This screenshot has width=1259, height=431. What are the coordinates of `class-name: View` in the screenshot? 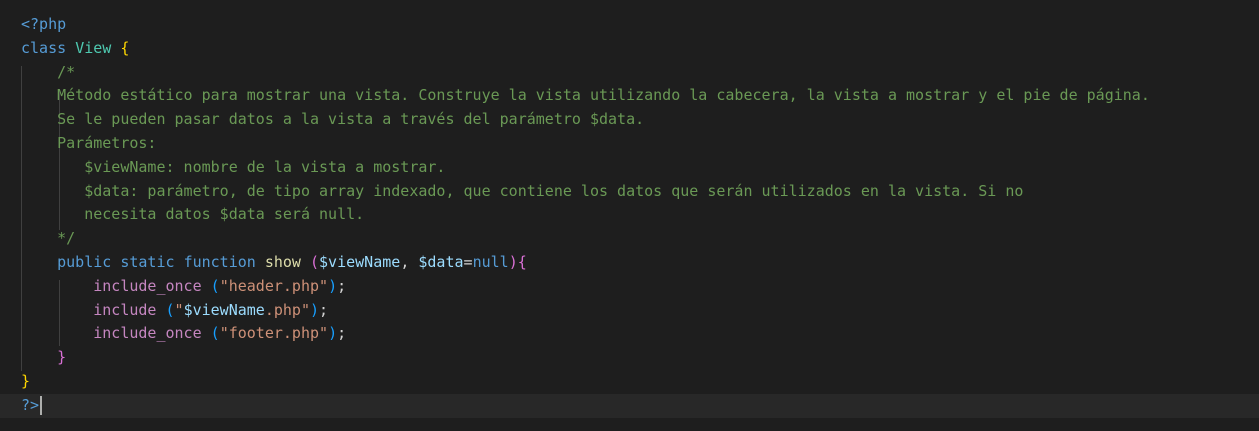 It's located at (93, 47).